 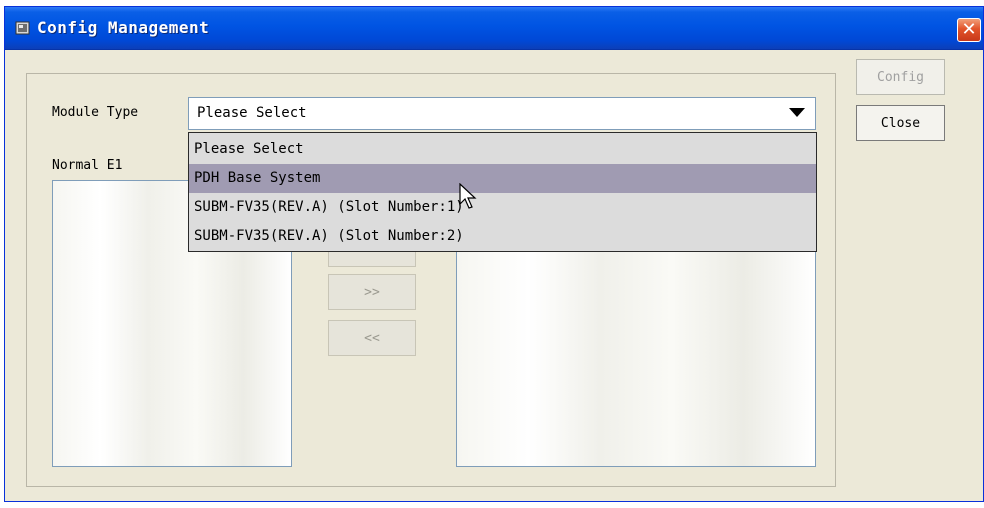 What do you see at coordinates (468, 196) in the screenshot?
I see `mouse-pointer-icon` at bounding box center [468, 196].